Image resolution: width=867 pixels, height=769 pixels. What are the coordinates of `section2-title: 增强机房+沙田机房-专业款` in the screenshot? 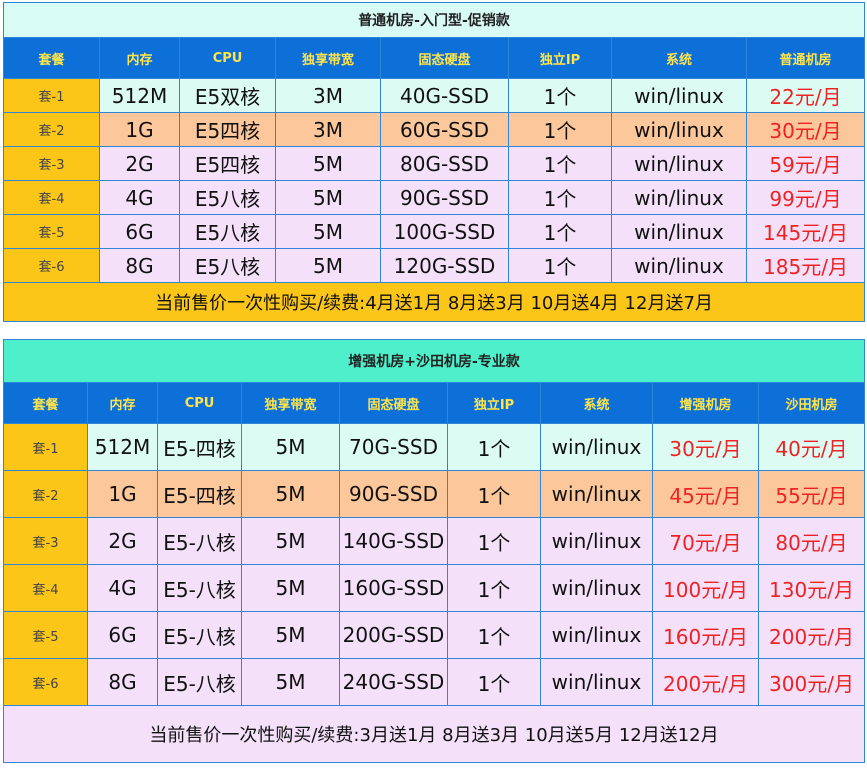 It's located at (434, 361).